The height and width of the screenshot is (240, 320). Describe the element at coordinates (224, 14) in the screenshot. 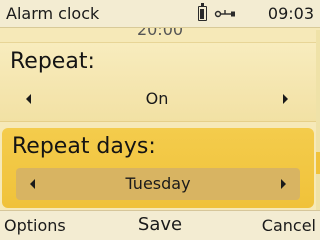

I see `bluetooth-link-icon` at that location.